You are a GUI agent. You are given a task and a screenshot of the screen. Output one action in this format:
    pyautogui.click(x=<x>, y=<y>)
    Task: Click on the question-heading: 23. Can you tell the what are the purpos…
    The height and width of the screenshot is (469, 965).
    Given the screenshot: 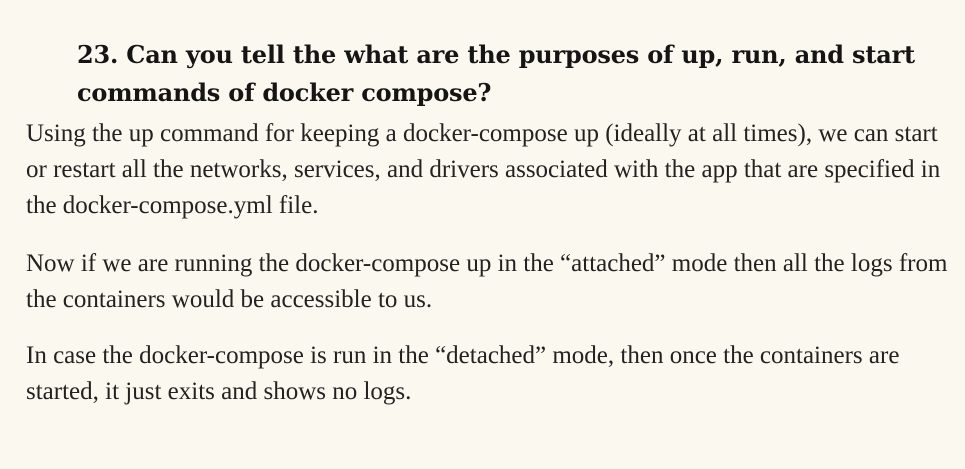 What is the action you would take?
    pyautogui.click(x=496, y=73)
    